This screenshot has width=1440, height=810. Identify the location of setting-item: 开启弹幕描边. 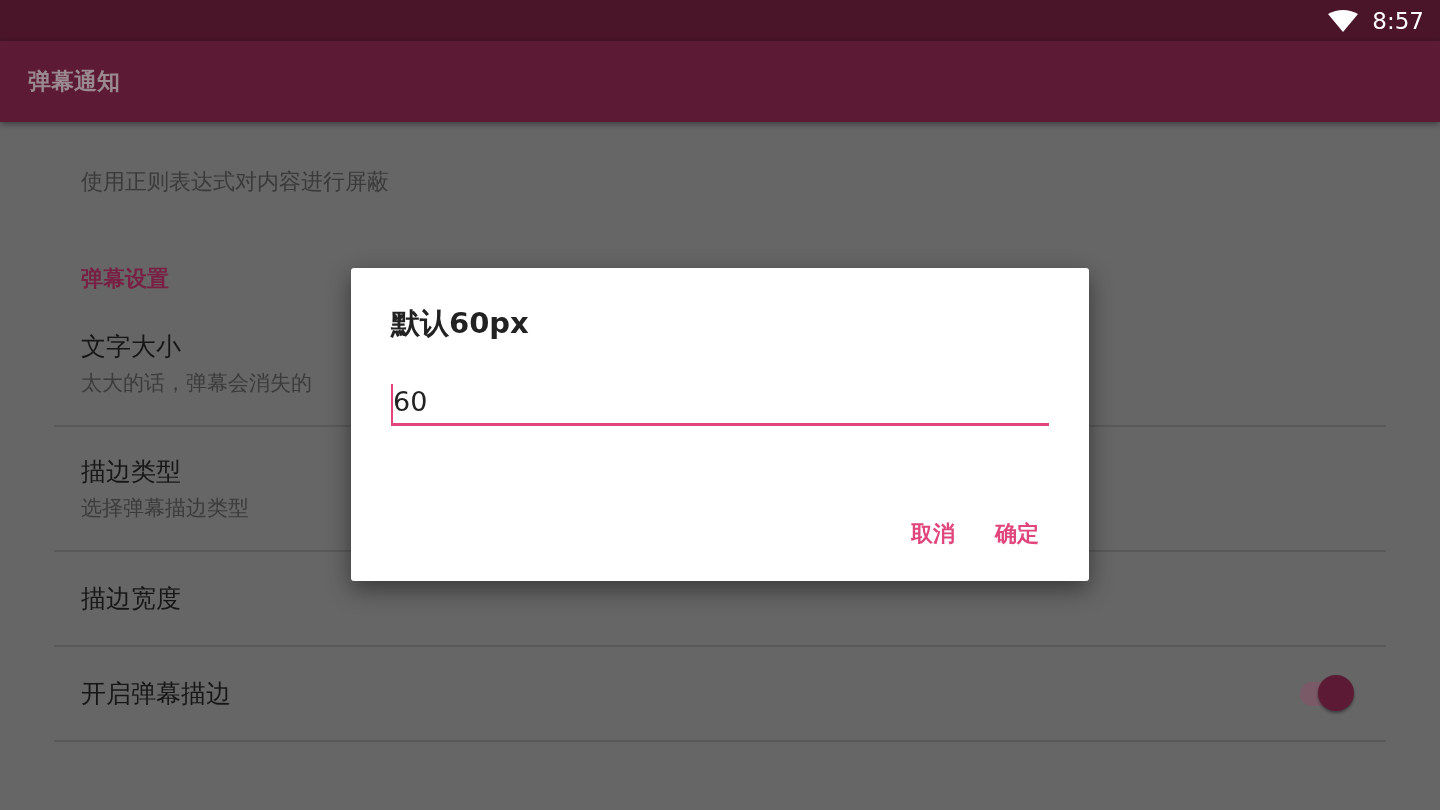
(720, 694).